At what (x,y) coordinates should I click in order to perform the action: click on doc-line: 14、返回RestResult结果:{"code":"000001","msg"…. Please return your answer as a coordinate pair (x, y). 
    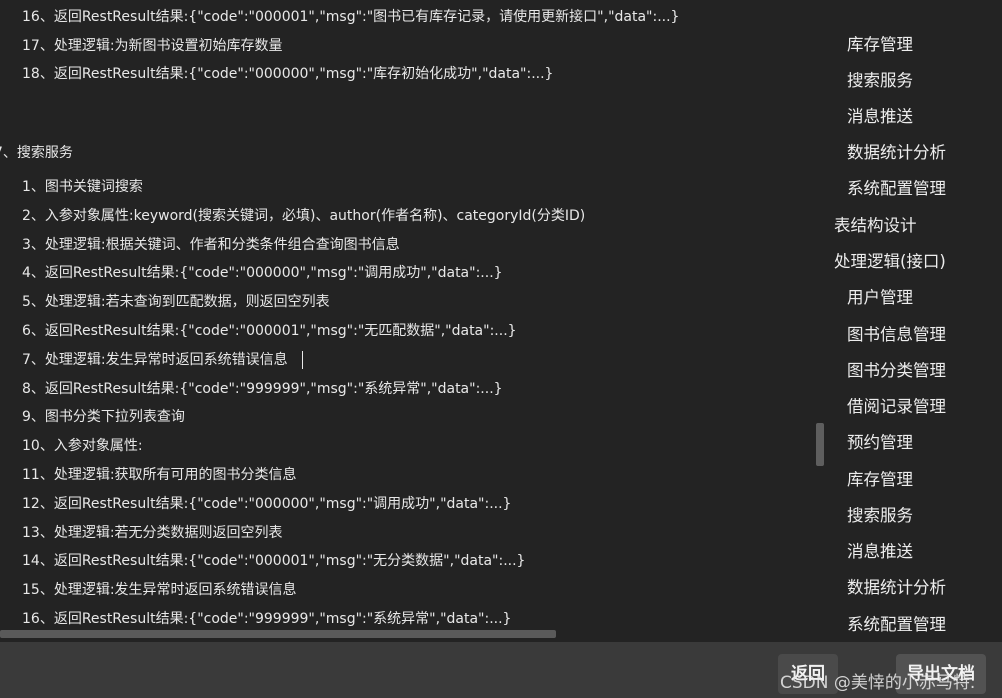
    Looking at the image, I should click on (274, 561).